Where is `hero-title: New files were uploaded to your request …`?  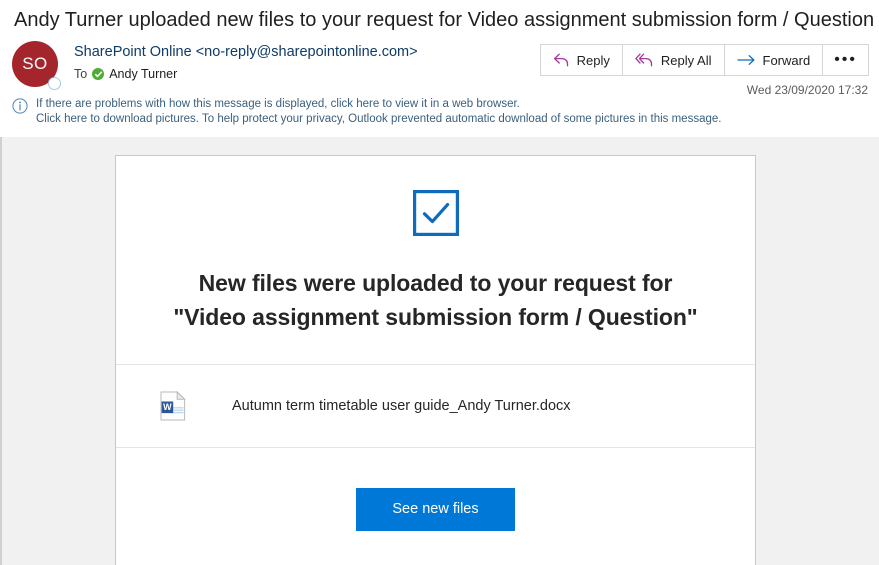 hero-title: New files were uploaded to your request … is located at coordinates (435, 300).